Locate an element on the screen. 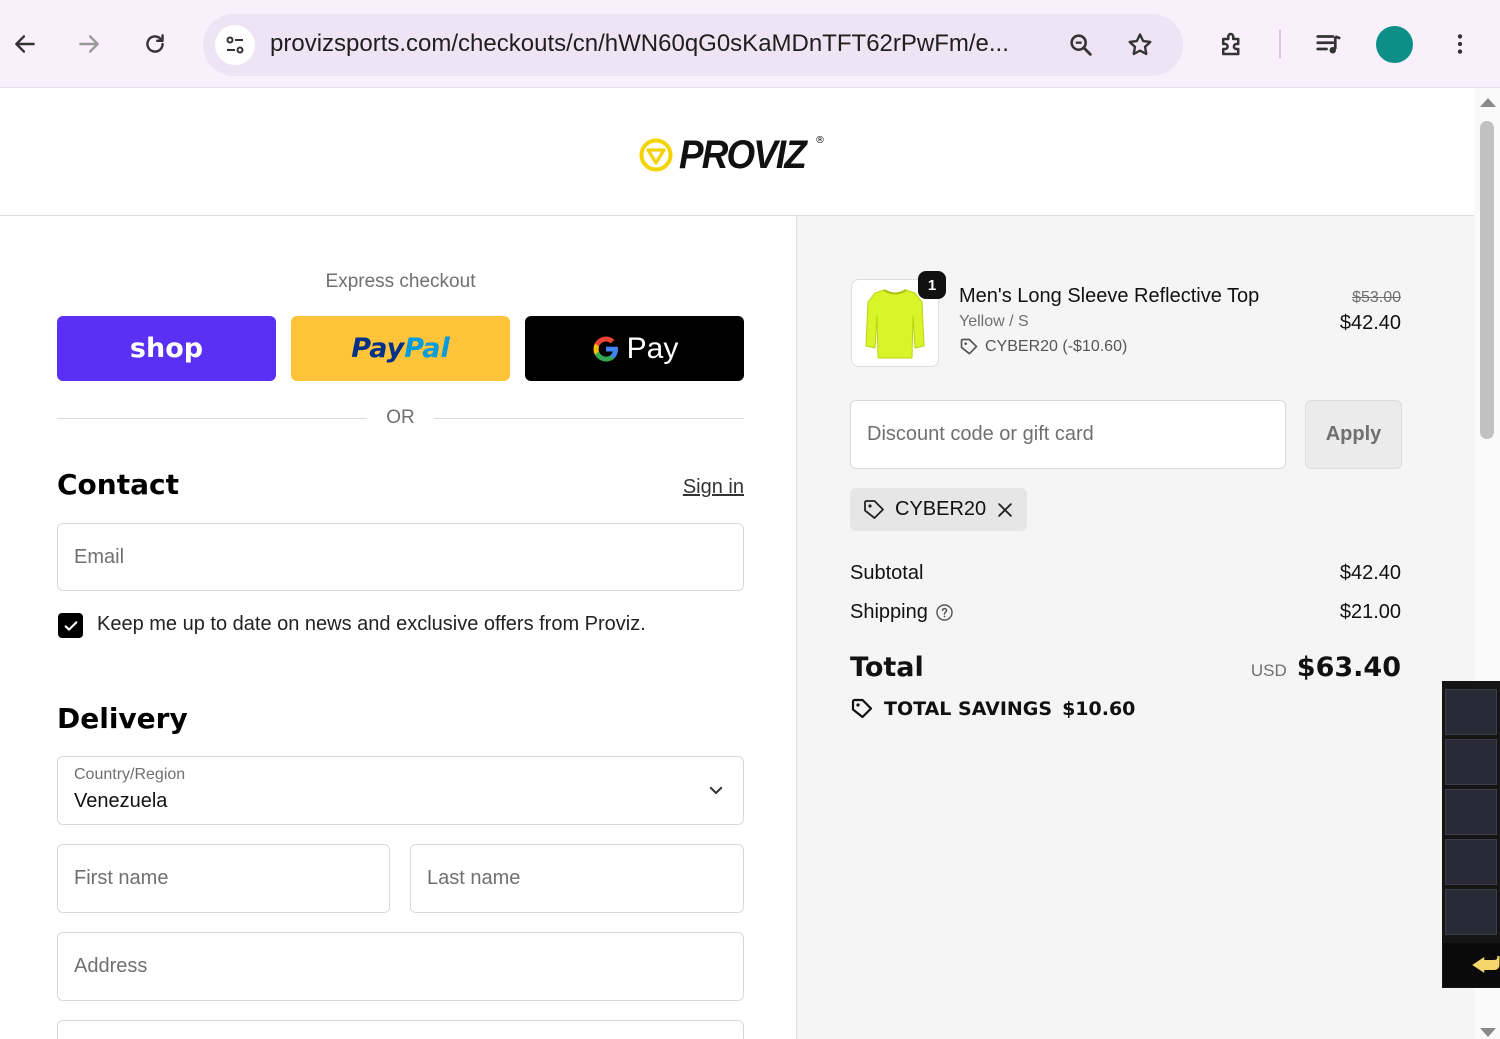 This screenshot has width=1500, height=1039. applied-discount-chip: CYBER20 is located at coordinates (939, 509).